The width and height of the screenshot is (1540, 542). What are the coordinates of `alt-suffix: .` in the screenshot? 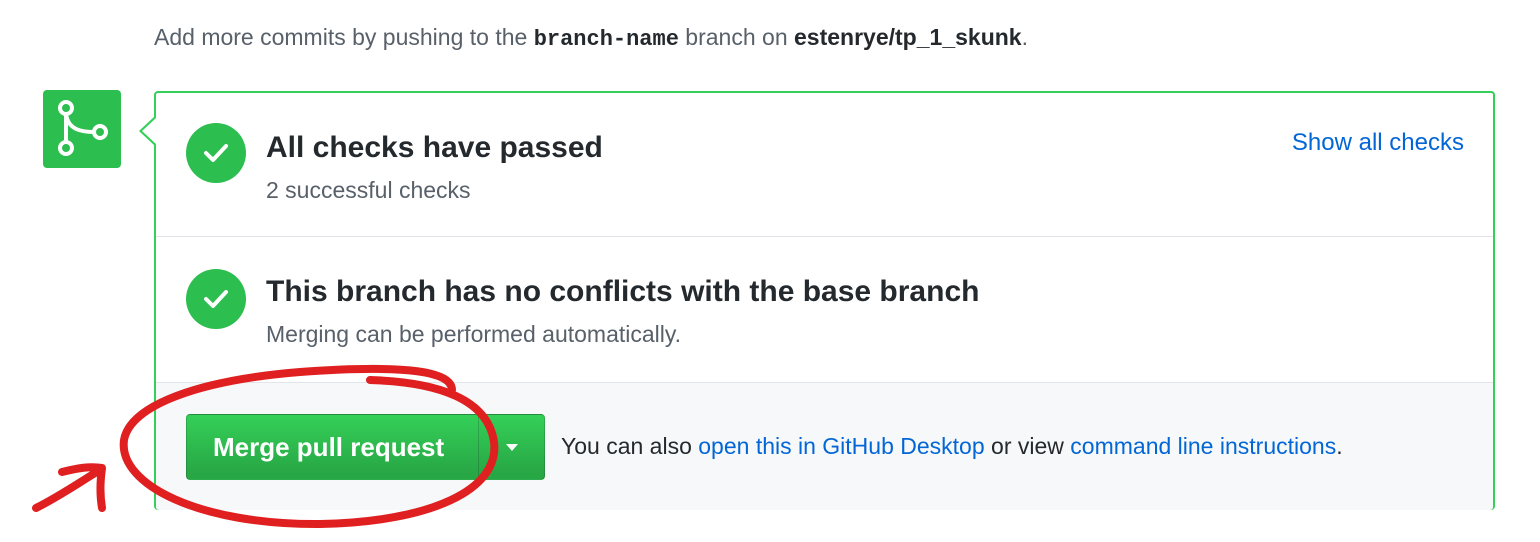 It's located at (1339, 446).